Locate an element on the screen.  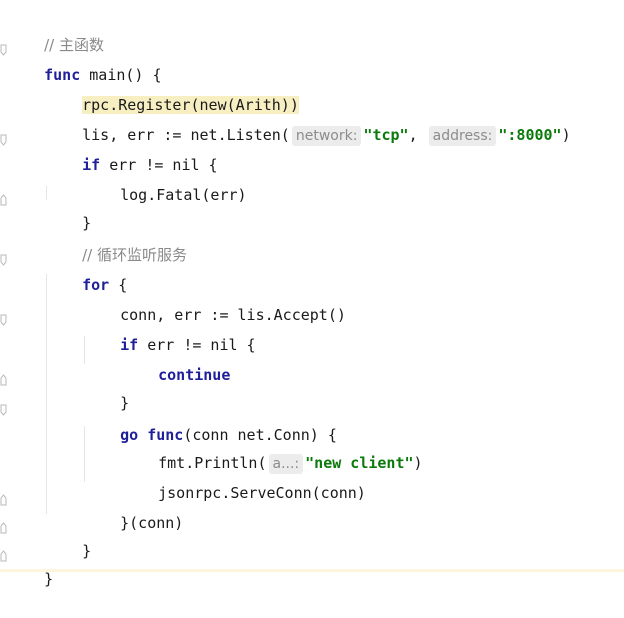
code-text: log.Fatal(err) is located at coordinates (183, 195).